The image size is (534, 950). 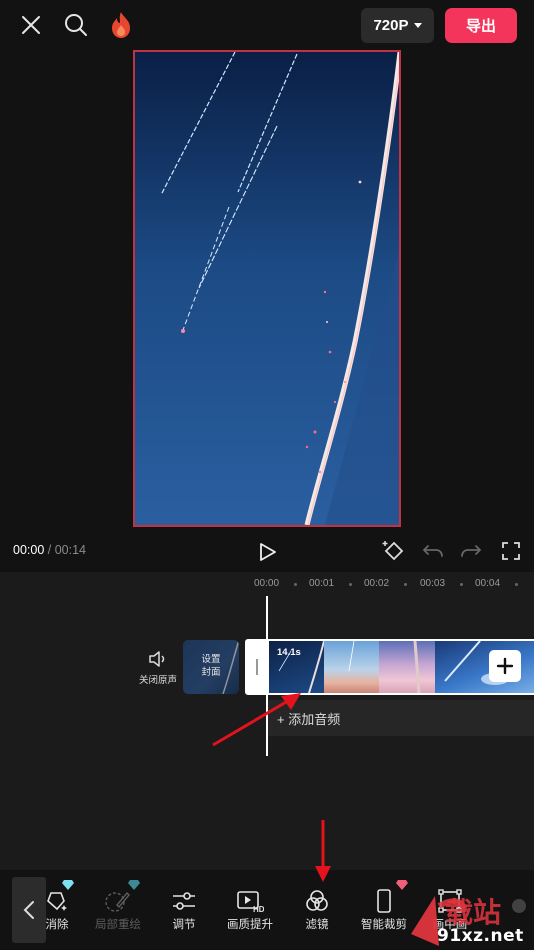 I want to click on set-cover-button: 设置 封面, so click(x=211, y=667).